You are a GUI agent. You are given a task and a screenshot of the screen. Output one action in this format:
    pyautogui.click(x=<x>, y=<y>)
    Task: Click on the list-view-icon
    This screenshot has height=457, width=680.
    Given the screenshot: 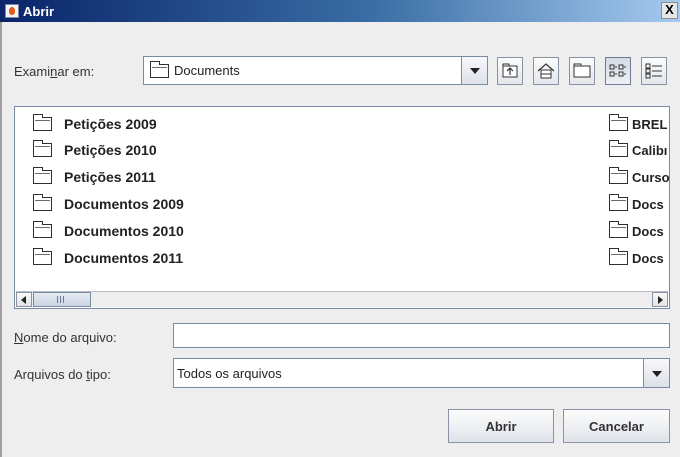 What is the action you would take?
    pyautogui.click(x=617, y=70)
    